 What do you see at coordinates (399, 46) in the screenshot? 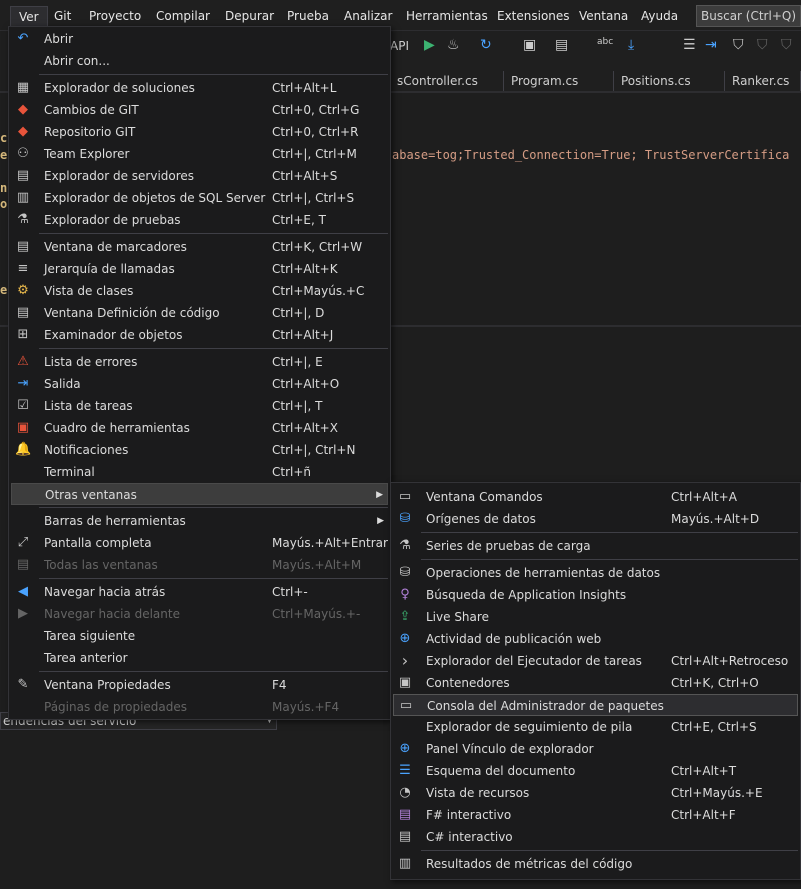
I see `api-label: API` at bounding box center [399, 46].